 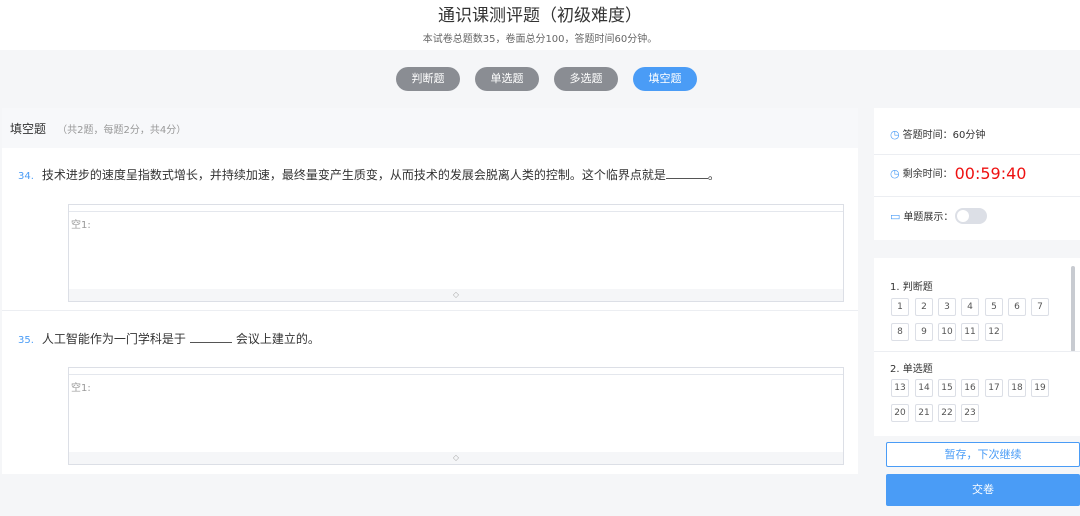 I want to click on tab-judge: 判断题, so click(x=428, y=79).